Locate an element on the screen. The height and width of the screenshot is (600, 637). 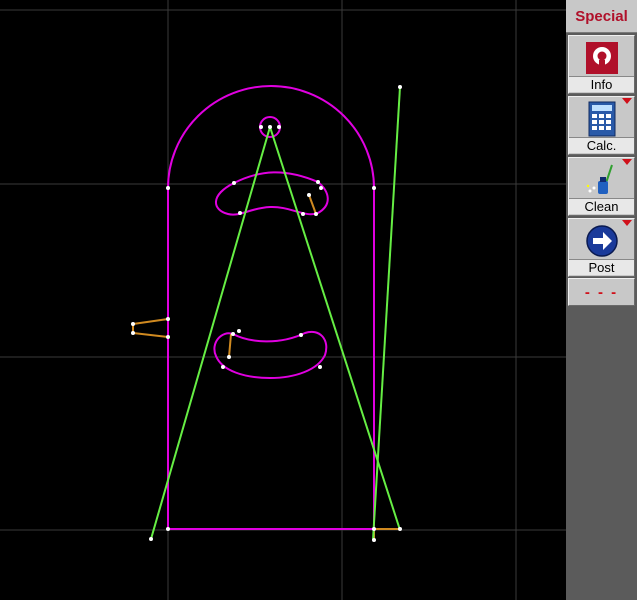
calculator-icon is located at coordinates (601, 119).